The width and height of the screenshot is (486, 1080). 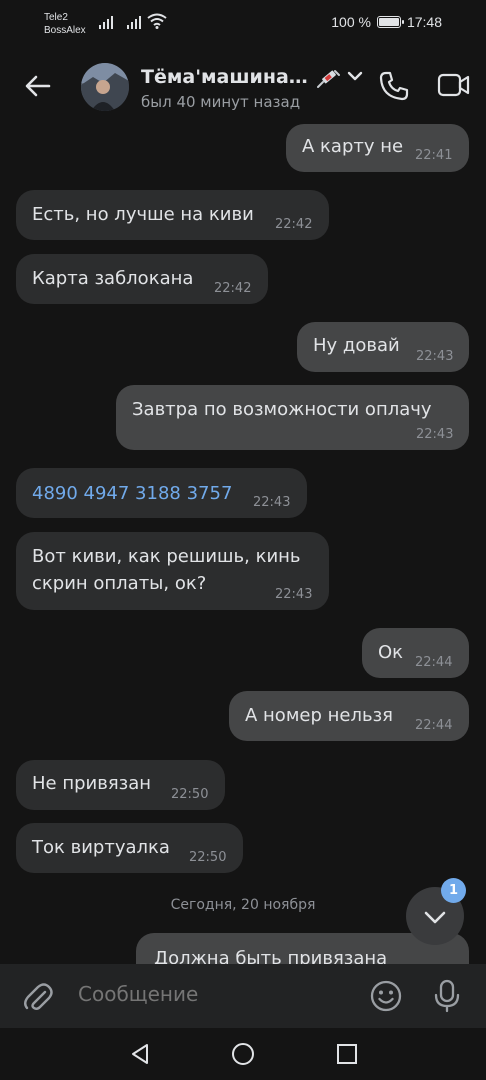 I want to click on battery-percent: 100 %, so click(x=351, y=22).